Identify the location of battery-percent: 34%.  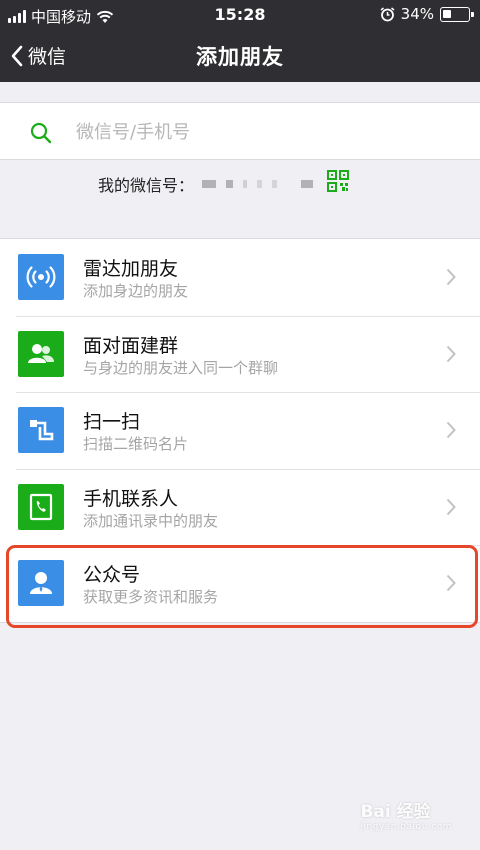
(417, 14).